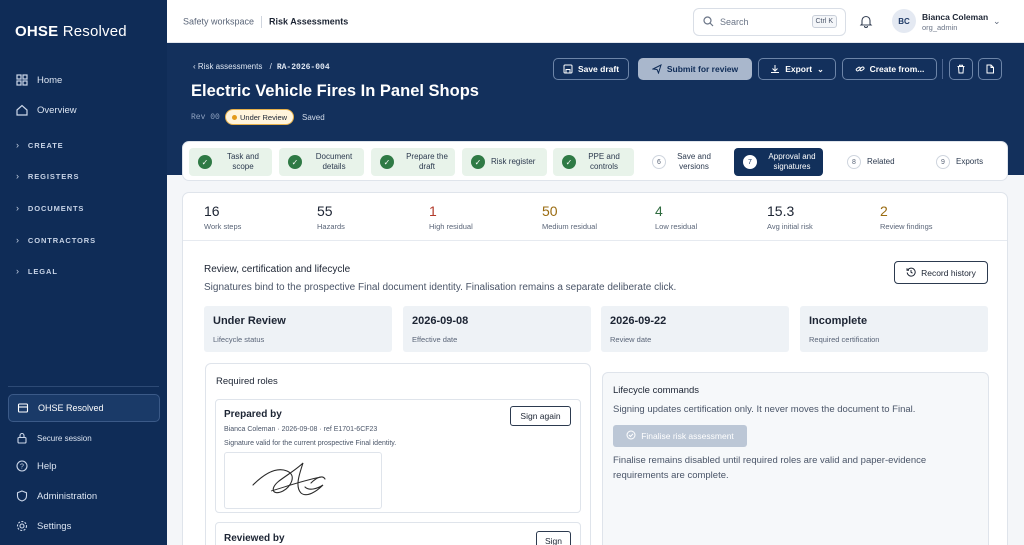 This screenshot has width=1024, height=545. What do you see at coordinates (631, 436) in the screenshot?
I see `check-circle-icon` at bounding box center [631, 436].